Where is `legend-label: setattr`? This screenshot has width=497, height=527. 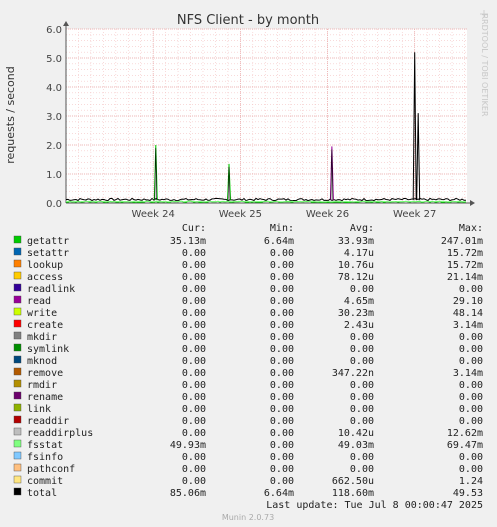
legend-label: setattr is located at coordinates (48, 253).